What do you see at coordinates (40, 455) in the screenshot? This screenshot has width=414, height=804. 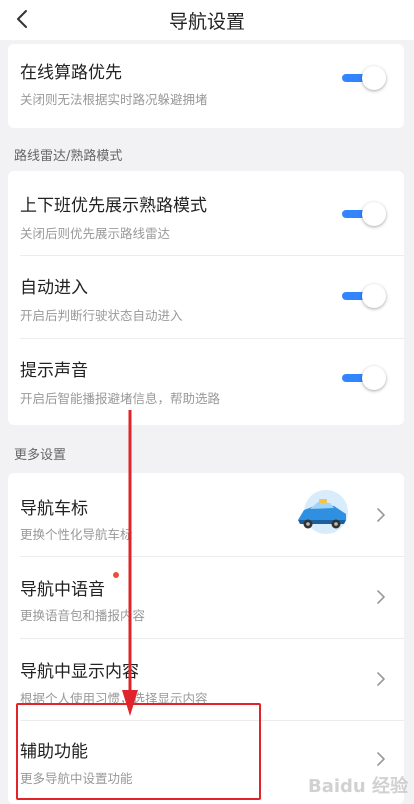 I see `section-label-more: 更多设置` at bounding box center [40, 455].